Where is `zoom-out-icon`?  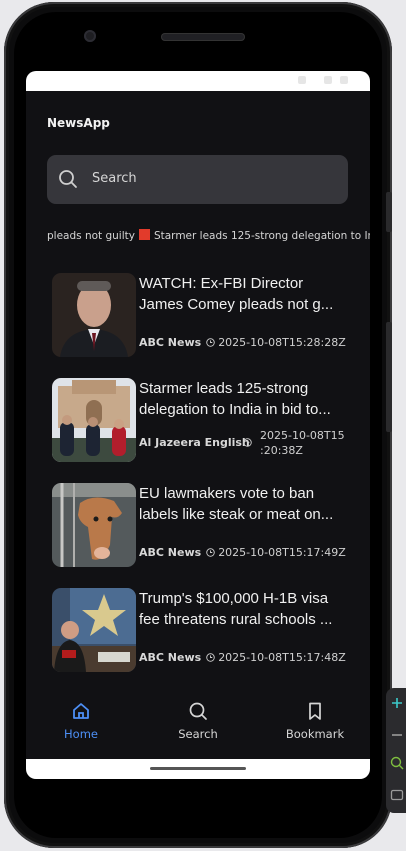
zoom-out-icon is located at coordinates (397, 735).